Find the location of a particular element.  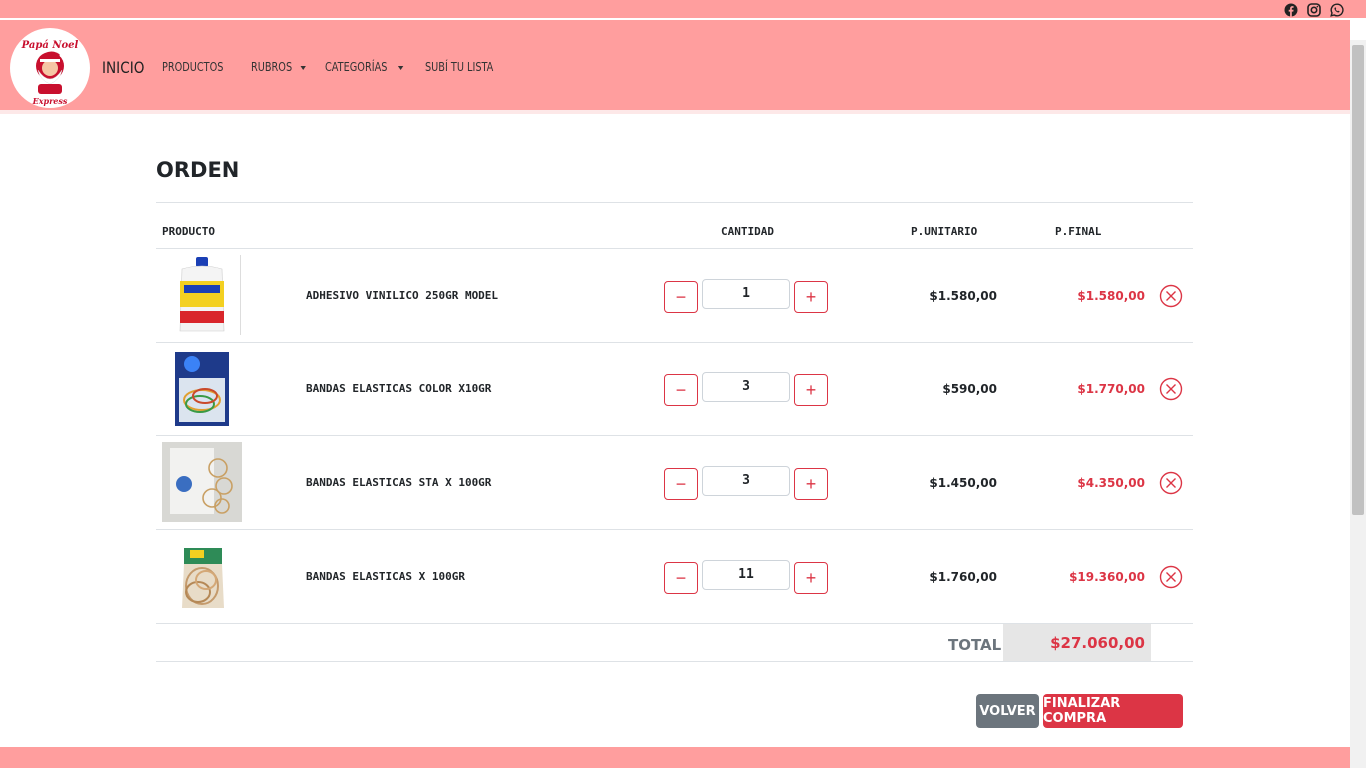

unit-price: $1.450,00 is located at coordinates (963, 483).